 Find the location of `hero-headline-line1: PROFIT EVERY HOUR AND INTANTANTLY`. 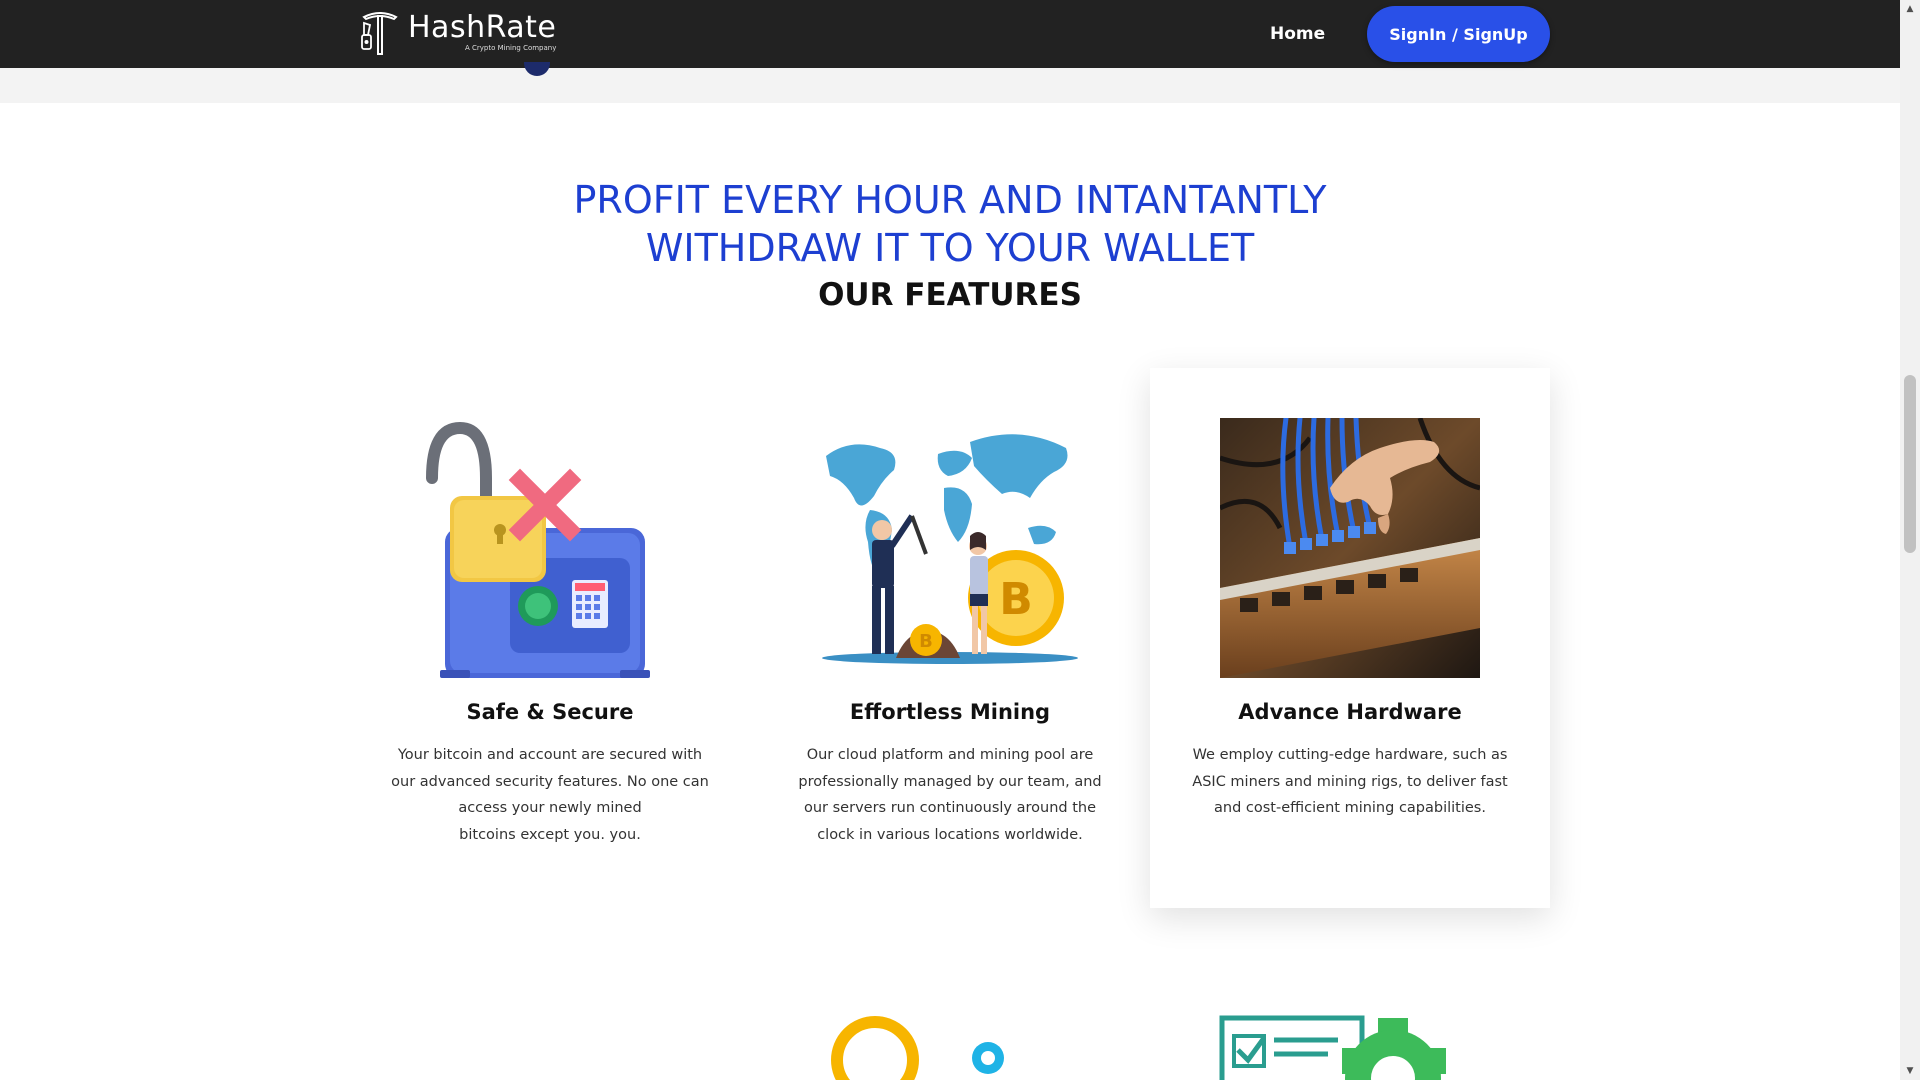

hero-headline-line1: PROFIT EVERY HOUR AND INTANTANTLY is located at coordinates (950, 200).